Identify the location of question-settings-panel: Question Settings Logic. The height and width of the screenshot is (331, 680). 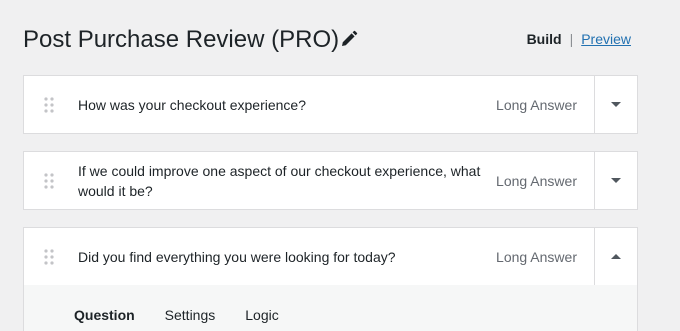
(330, 308).